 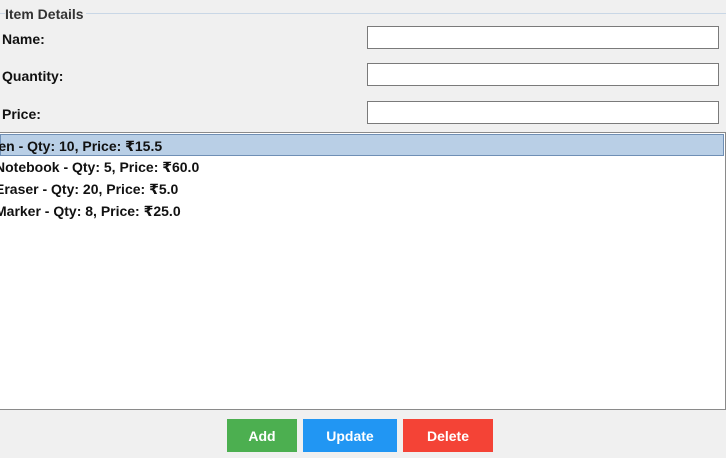 What do you see at coordinates (362, 211) in the screenshot?
I see `list-item: Marker - Qty: 8, Price: ₹25.0` at bounding box center [362, 211].